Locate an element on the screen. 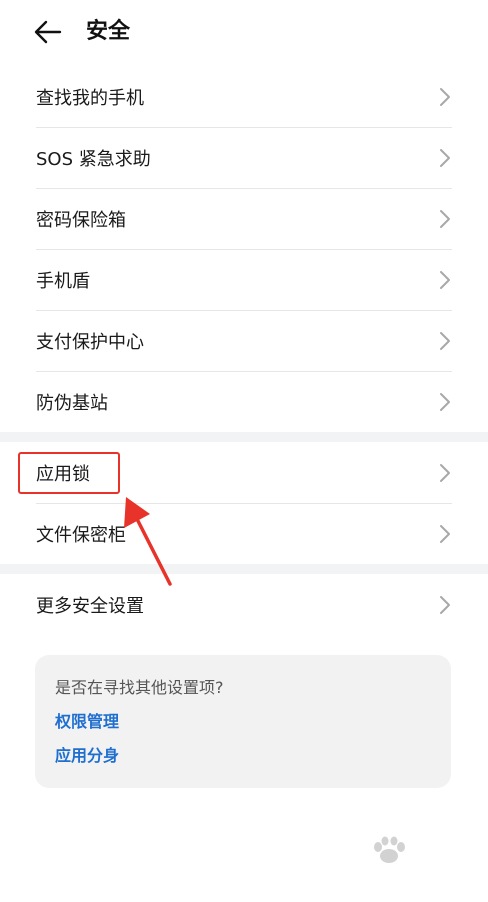 This screenshot has width=488, height=902. menu-item-label: 查找我的手机 is located at coordinates (90, 98).